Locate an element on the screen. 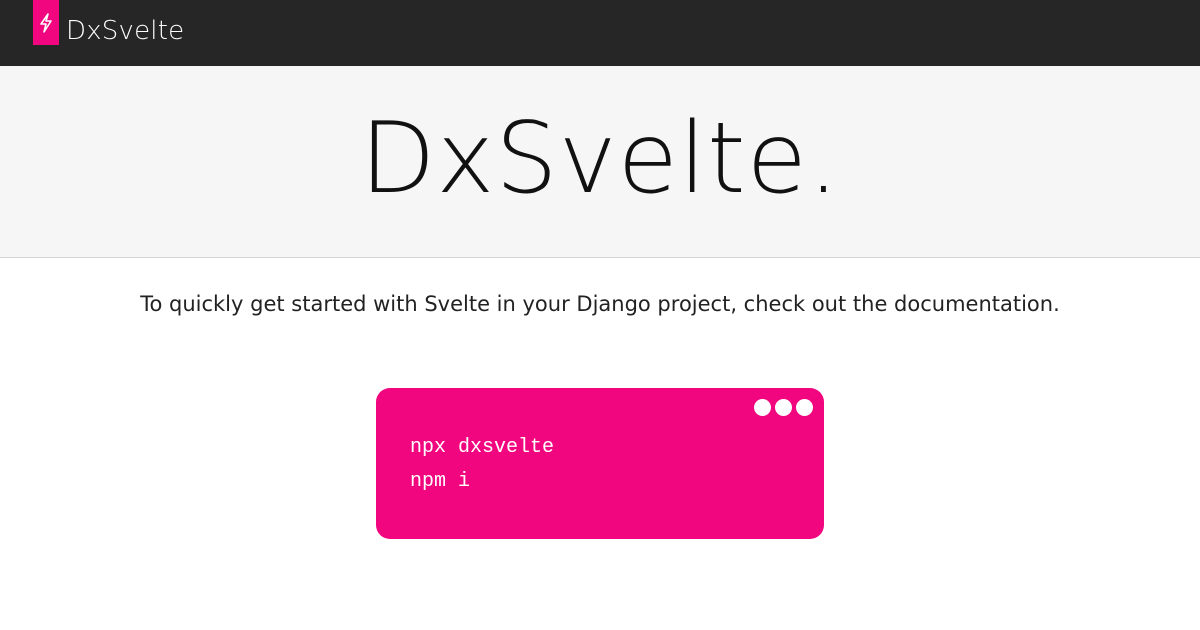 The height and width of the screenshot is (630, 1200). window-controls is located at coordinates (783, 407).